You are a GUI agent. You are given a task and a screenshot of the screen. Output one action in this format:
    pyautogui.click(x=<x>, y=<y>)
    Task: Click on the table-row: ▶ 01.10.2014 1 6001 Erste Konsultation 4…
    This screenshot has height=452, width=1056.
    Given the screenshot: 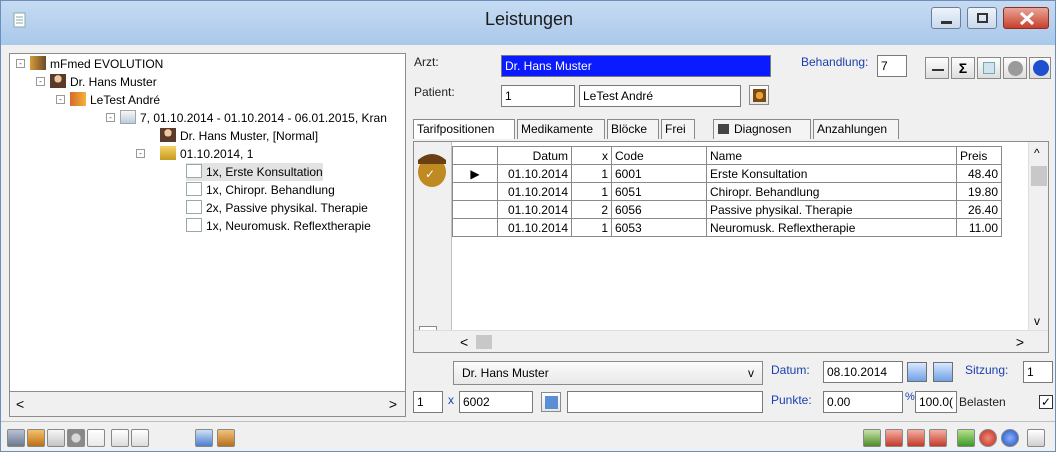 What is the action you would take?
    pyautogui.click(x=727, y=173)
    